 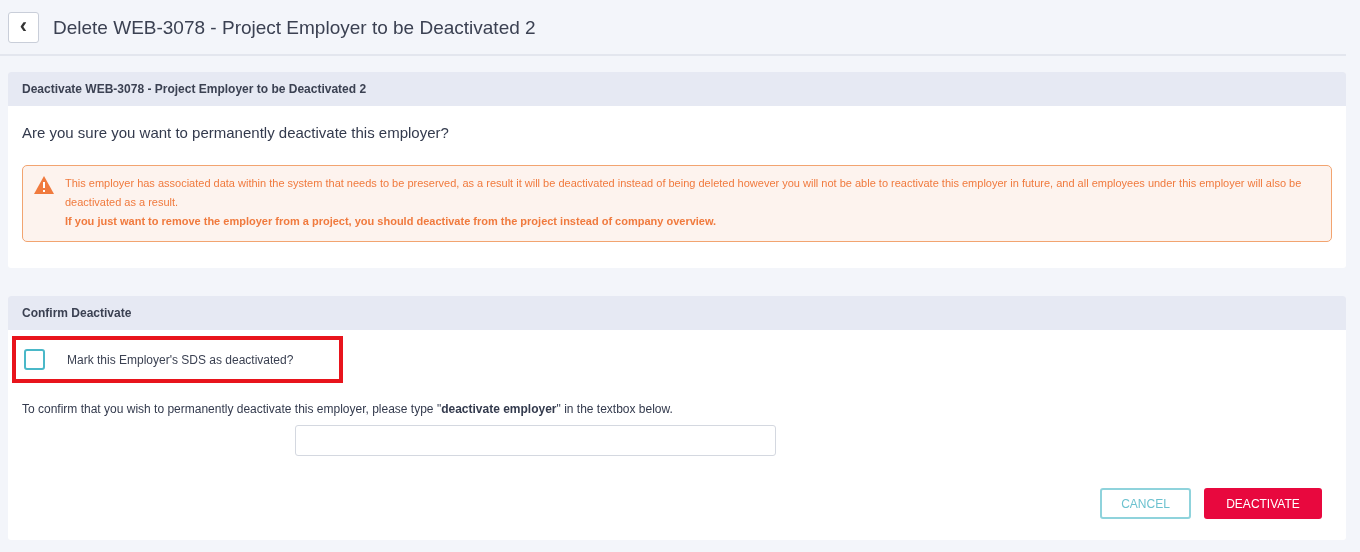 I want to click on checkbox-label: Mark this Employer's SDS as deactivated?, so click(x=180, y=359).